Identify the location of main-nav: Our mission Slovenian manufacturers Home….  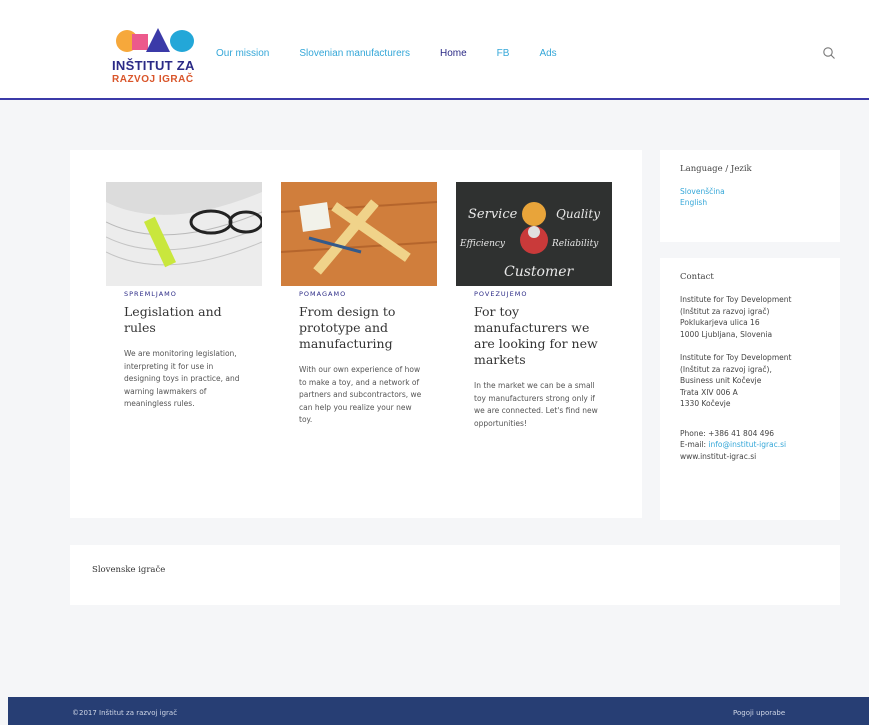
(386, 53).